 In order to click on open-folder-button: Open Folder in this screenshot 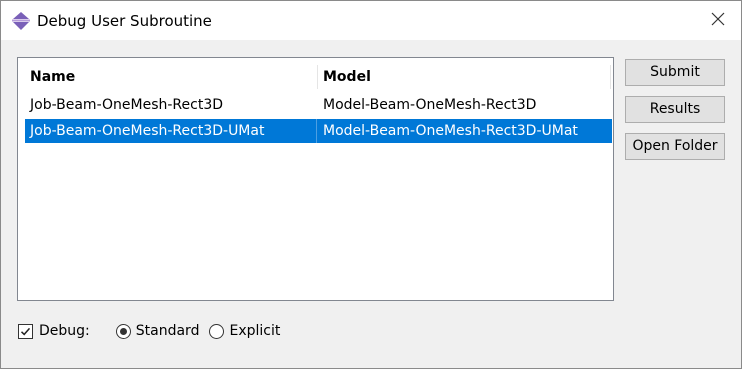, I will do `click(675, 146)`.